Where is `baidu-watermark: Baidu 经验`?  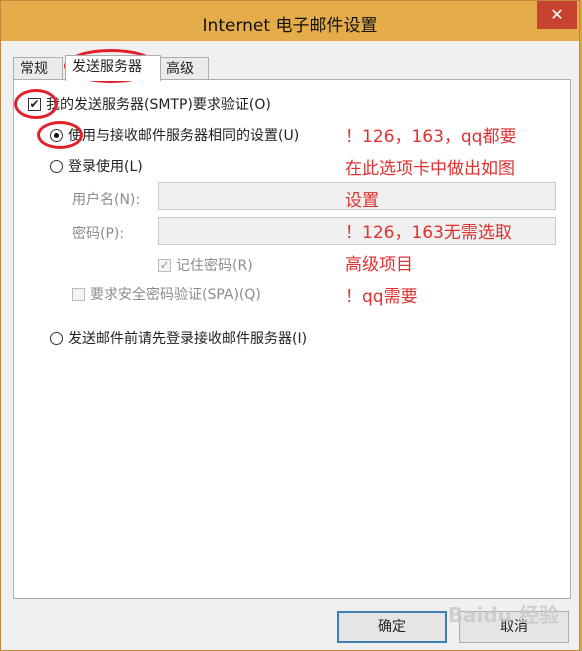 baidu-watermark: Baidu 经验 is located at coordinates (503, 615).